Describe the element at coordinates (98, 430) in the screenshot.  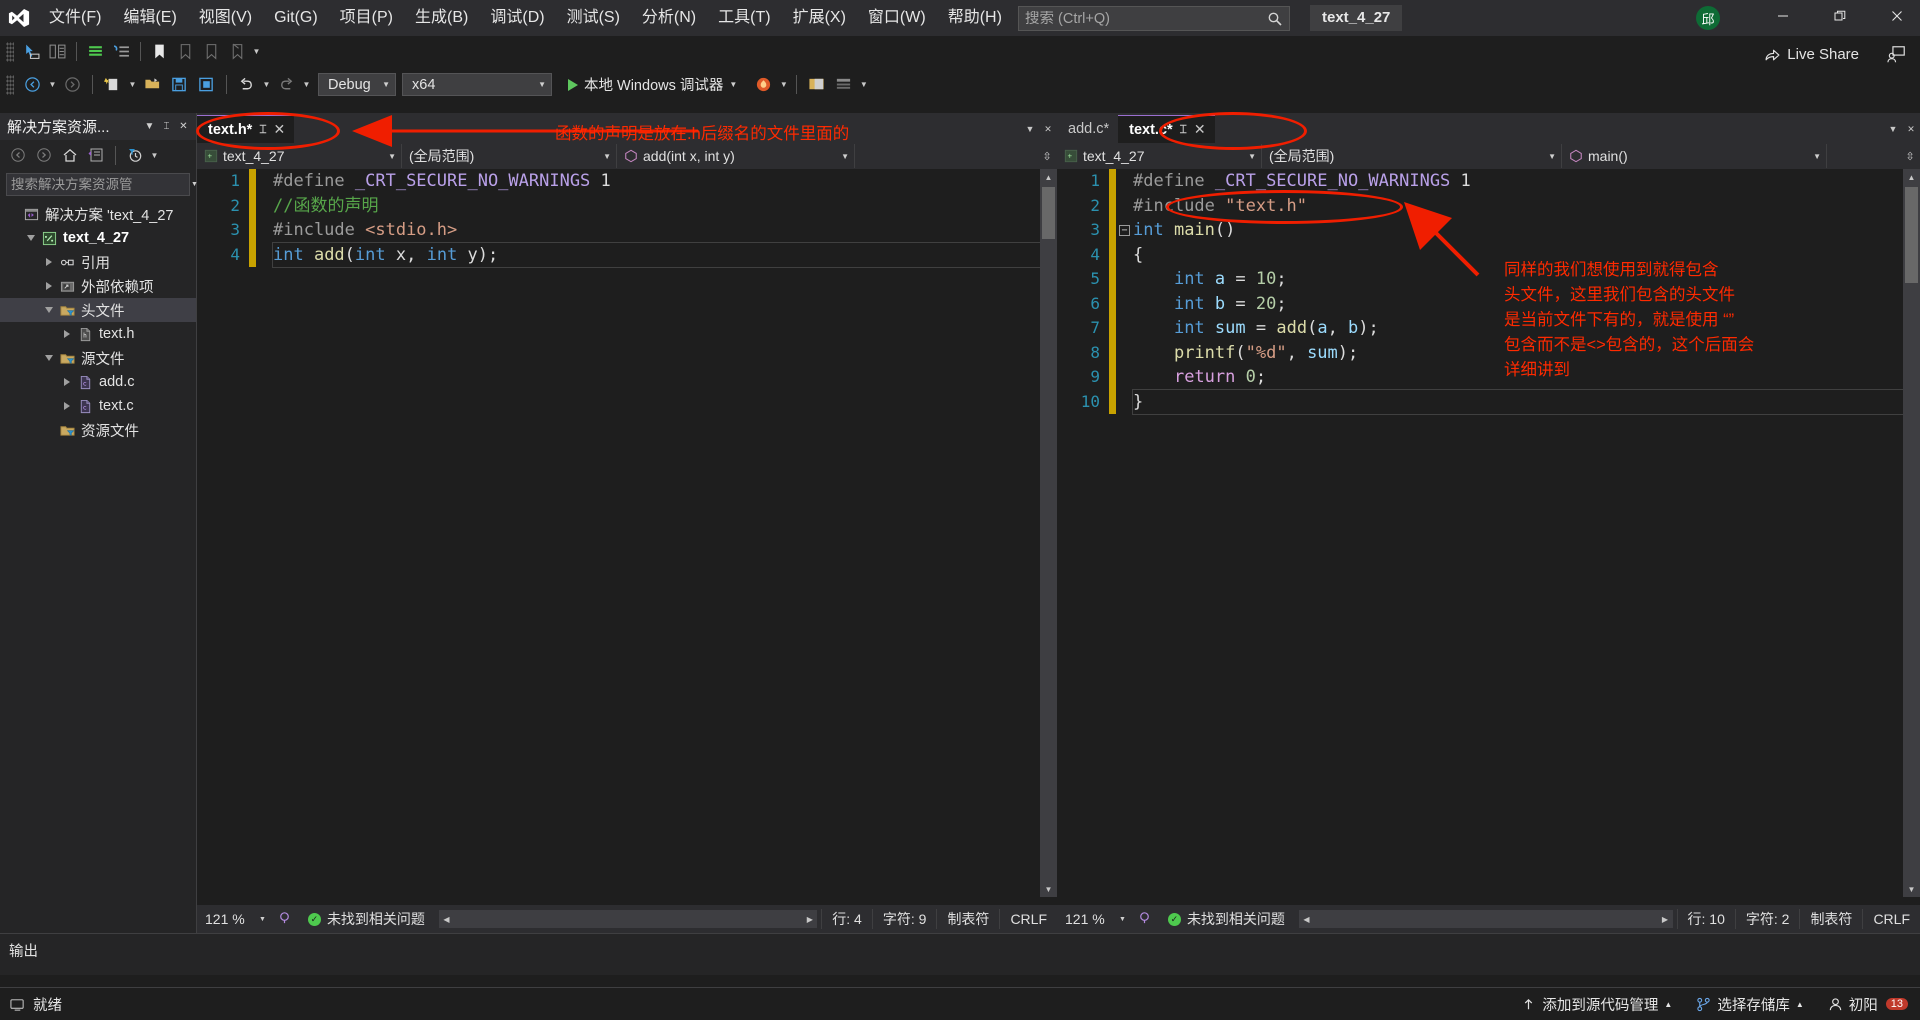
I see `tree-item-: 资源文件` at that location.